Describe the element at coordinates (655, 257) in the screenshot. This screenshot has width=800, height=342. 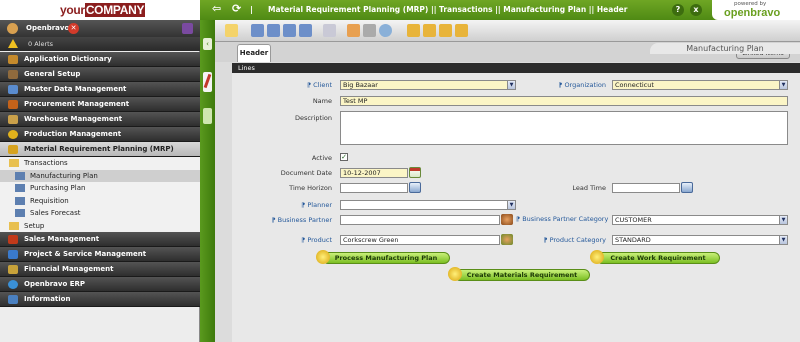
I see `create-work-requirement-button: Create Work Requirement` at that location.